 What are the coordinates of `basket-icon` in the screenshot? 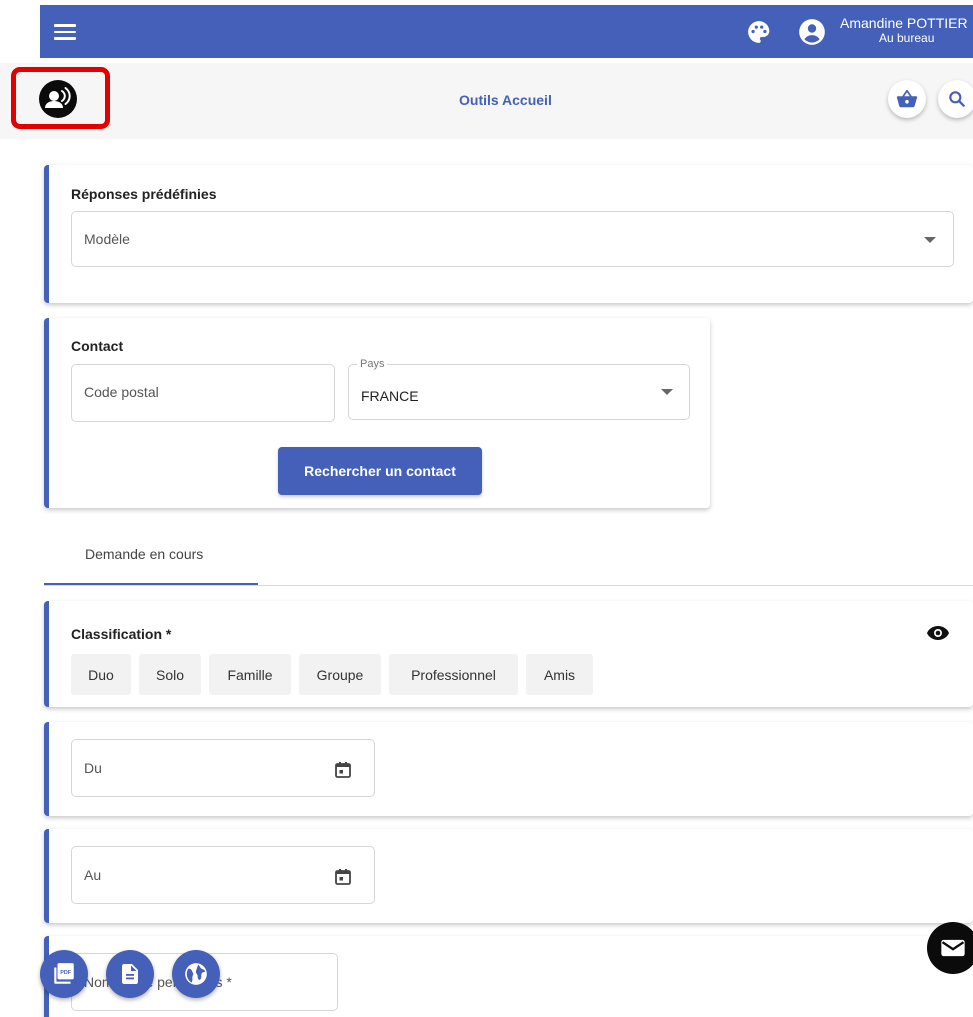 It's located at (907, 98).